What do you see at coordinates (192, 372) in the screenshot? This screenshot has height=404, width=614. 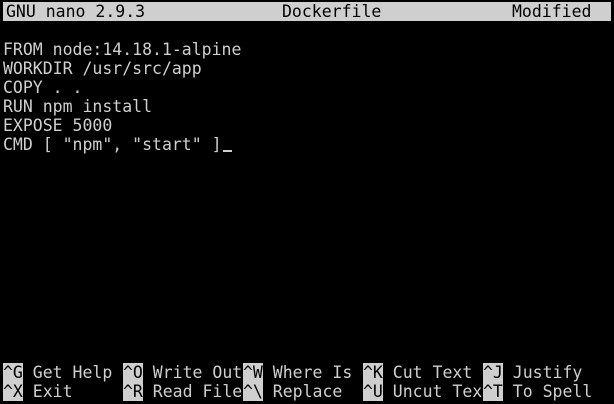 I see `shortcut-label: Write Out` at bounding box center [192, 372].